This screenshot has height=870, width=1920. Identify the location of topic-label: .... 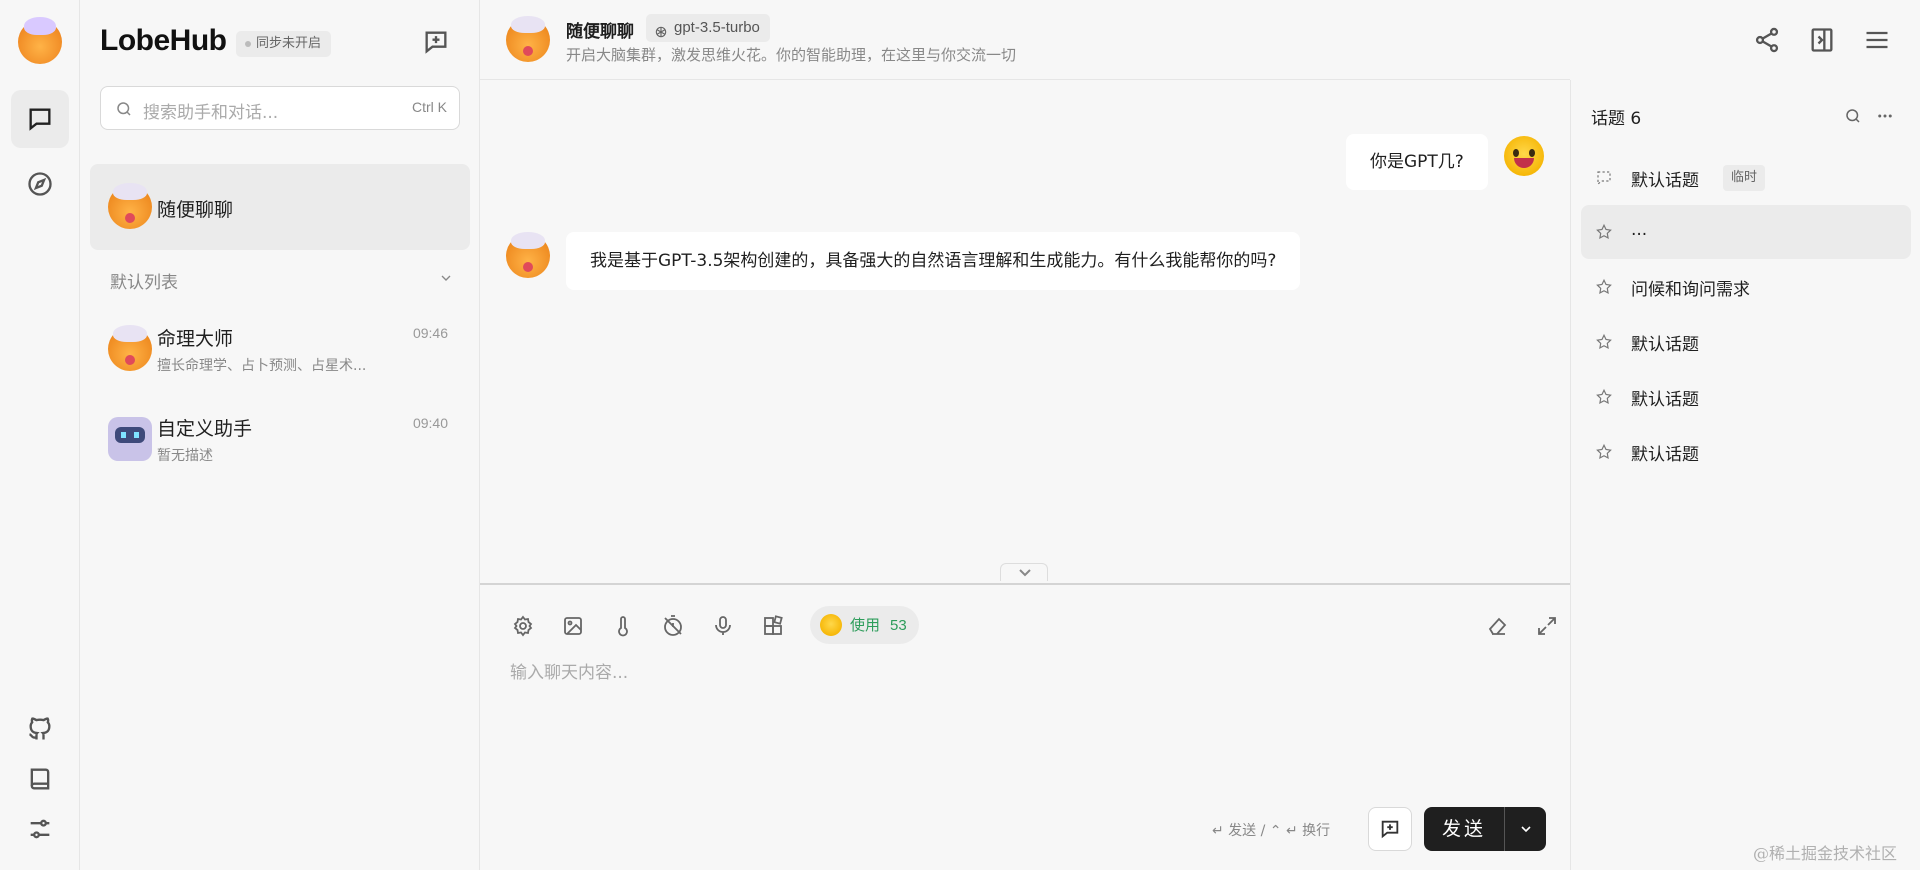
(1639, 230).